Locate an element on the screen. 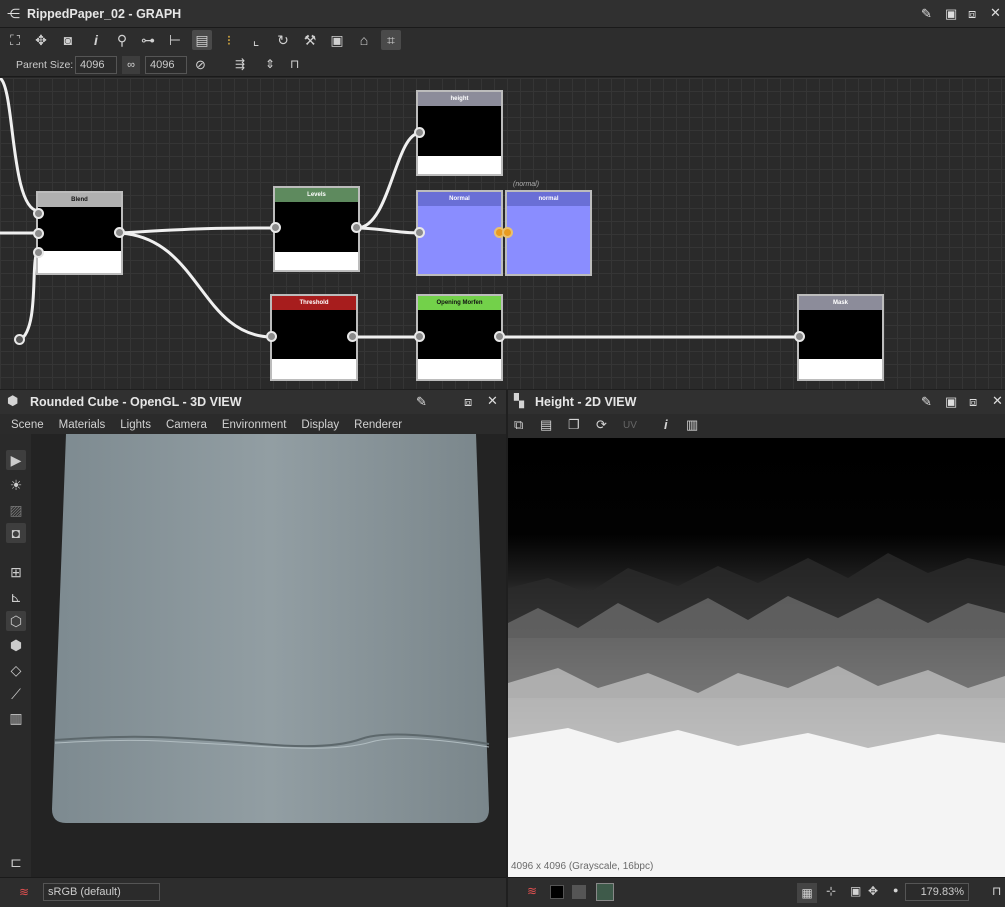 The width and height of the screenshot is (1005, 907). menu-lights: Lights is located at coordinates (135, 425).